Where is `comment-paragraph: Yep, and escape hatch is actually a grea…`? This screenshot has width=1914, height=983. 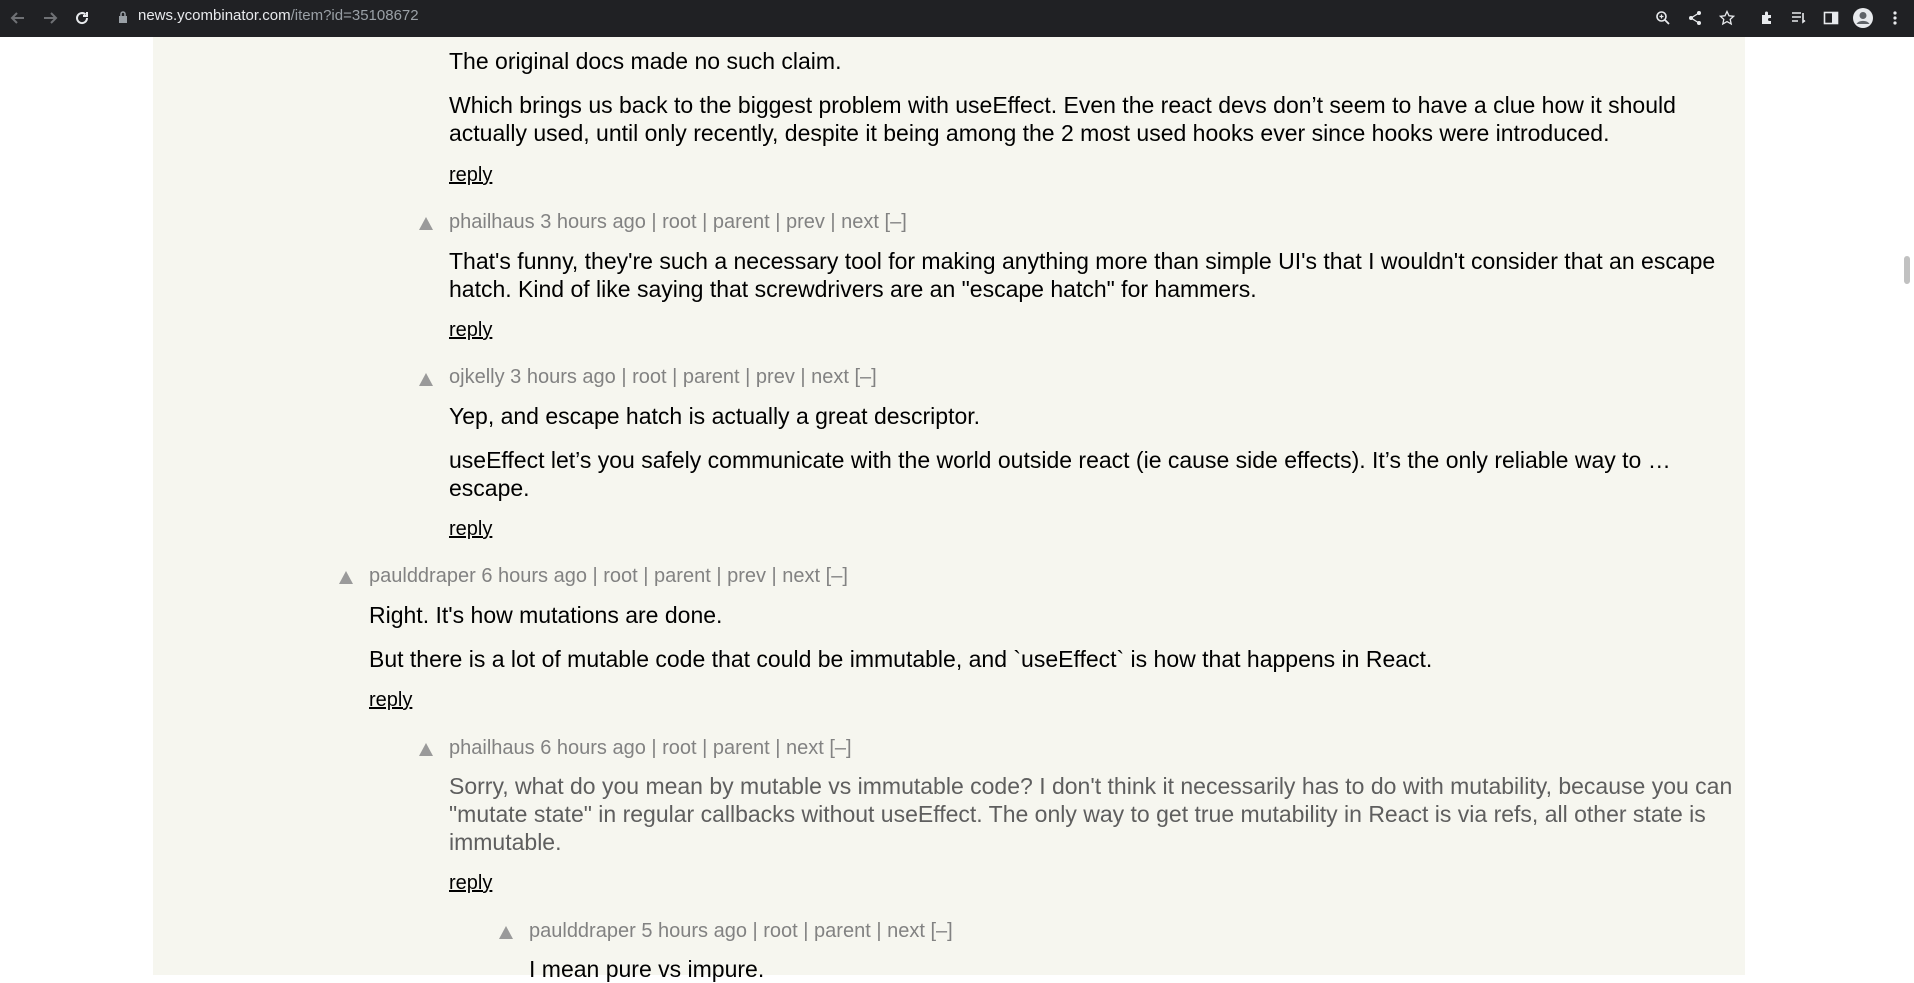 comment-paragraph: Yep, and escape hatch is actually a grea… is located at coordinates (715, 416).